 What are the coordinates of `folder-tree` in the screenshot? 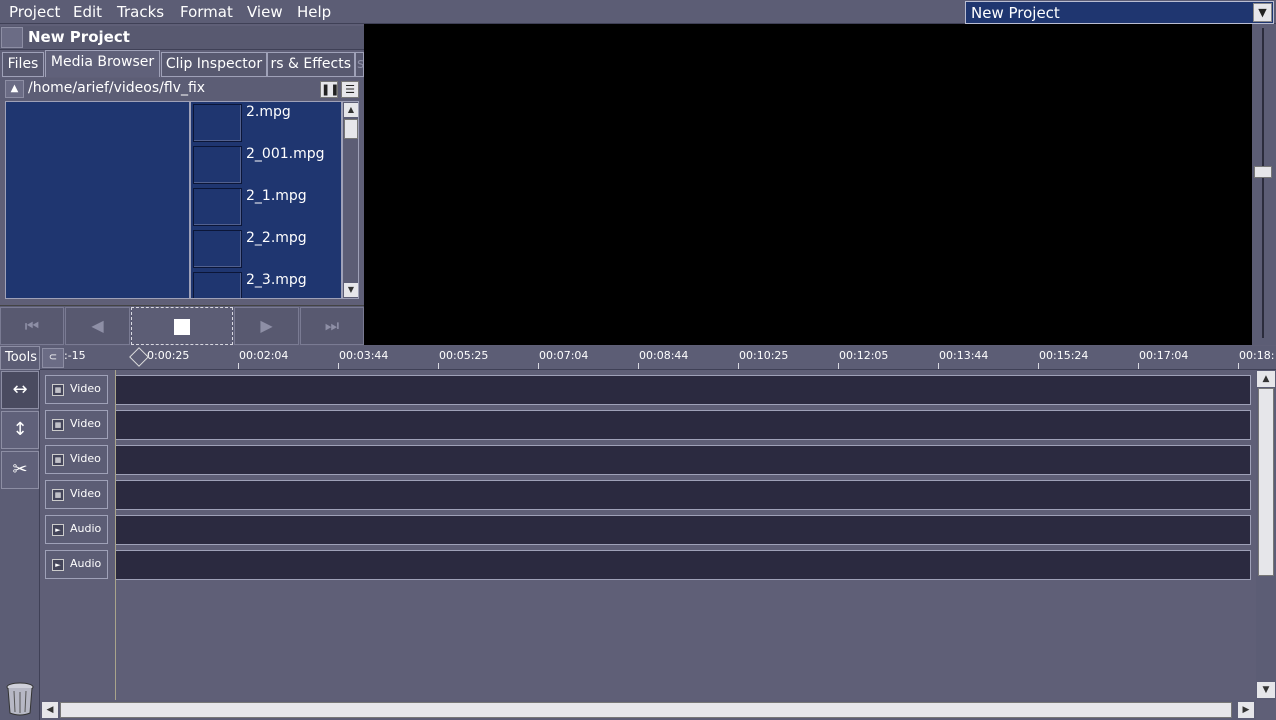 It's located at (97, 200).